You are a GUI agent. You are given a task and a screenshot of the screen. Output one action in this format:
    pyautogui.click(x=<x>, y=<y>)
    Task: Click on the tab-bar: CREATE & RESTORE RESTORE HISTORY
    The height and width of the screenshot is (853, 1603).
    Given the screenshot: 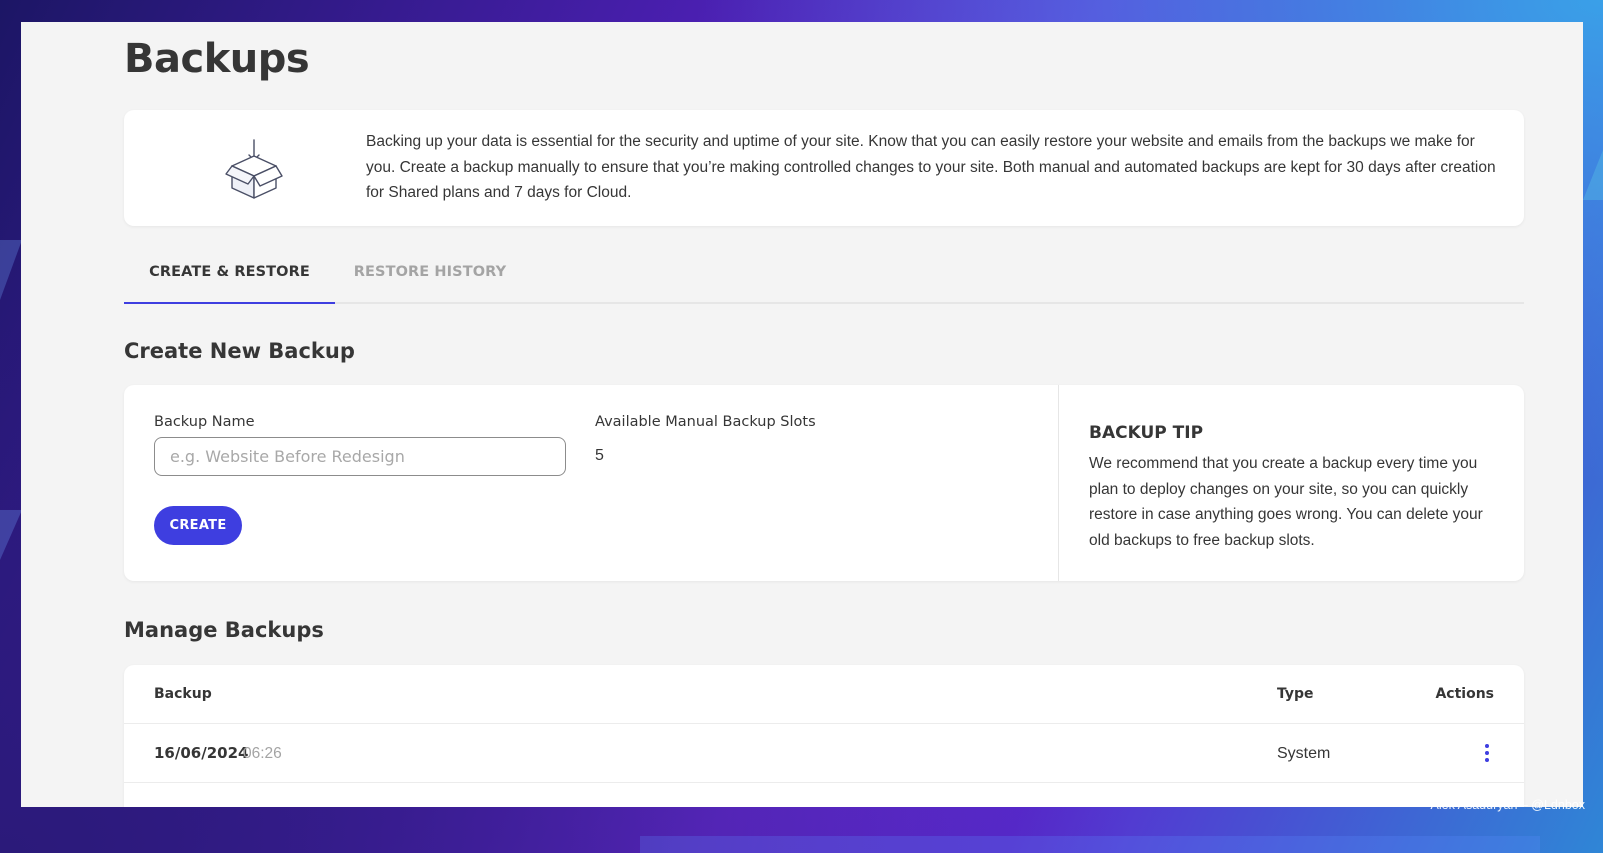 What is the action you would take?
    pyautogui.click(x=824, y=279)
    